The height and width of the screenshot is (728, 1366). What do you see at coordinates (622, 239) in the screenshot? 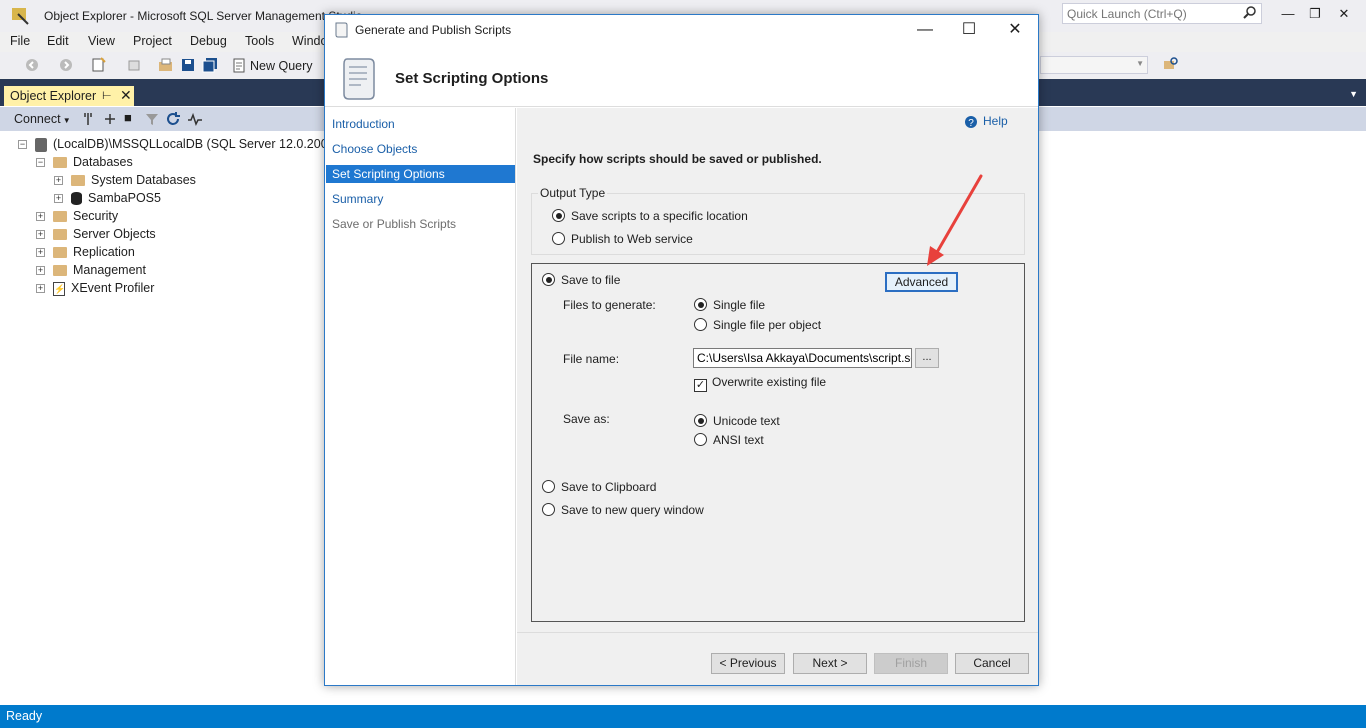
I see `radio-publish-web: Publish to Web service` at bounding box center [622, 239].